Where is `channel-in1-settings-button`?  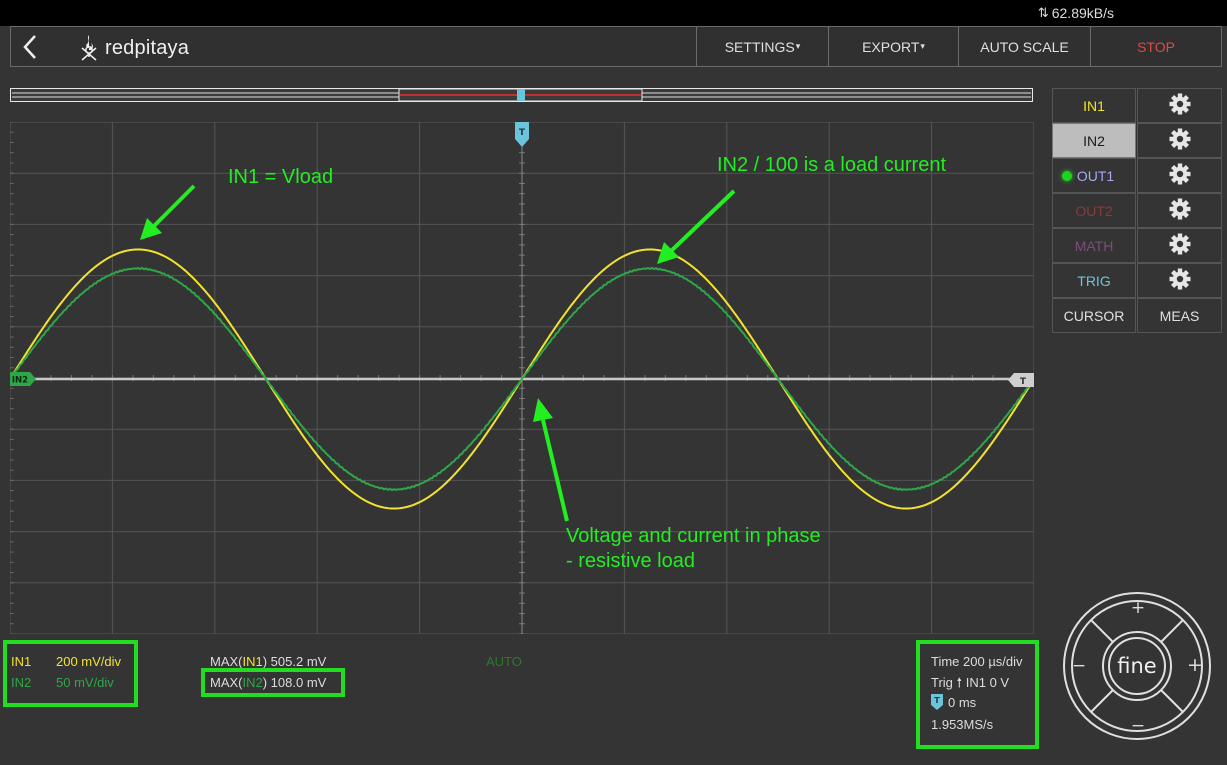 channel-in1-settings-button is located at coordinates (1179, 105).